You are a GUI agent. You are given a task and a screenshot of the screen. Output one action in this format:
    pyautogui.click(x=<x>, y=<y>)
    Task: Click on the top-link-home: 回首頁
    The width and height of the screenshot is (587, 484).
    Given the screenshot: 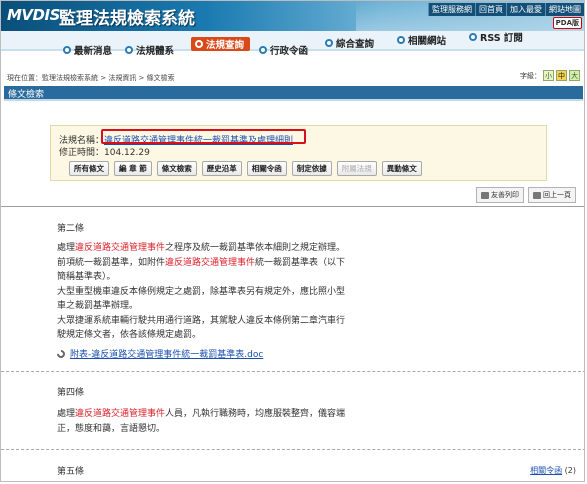 What is the action you would take?
    pyautogui.click(x=490, y=9)
    